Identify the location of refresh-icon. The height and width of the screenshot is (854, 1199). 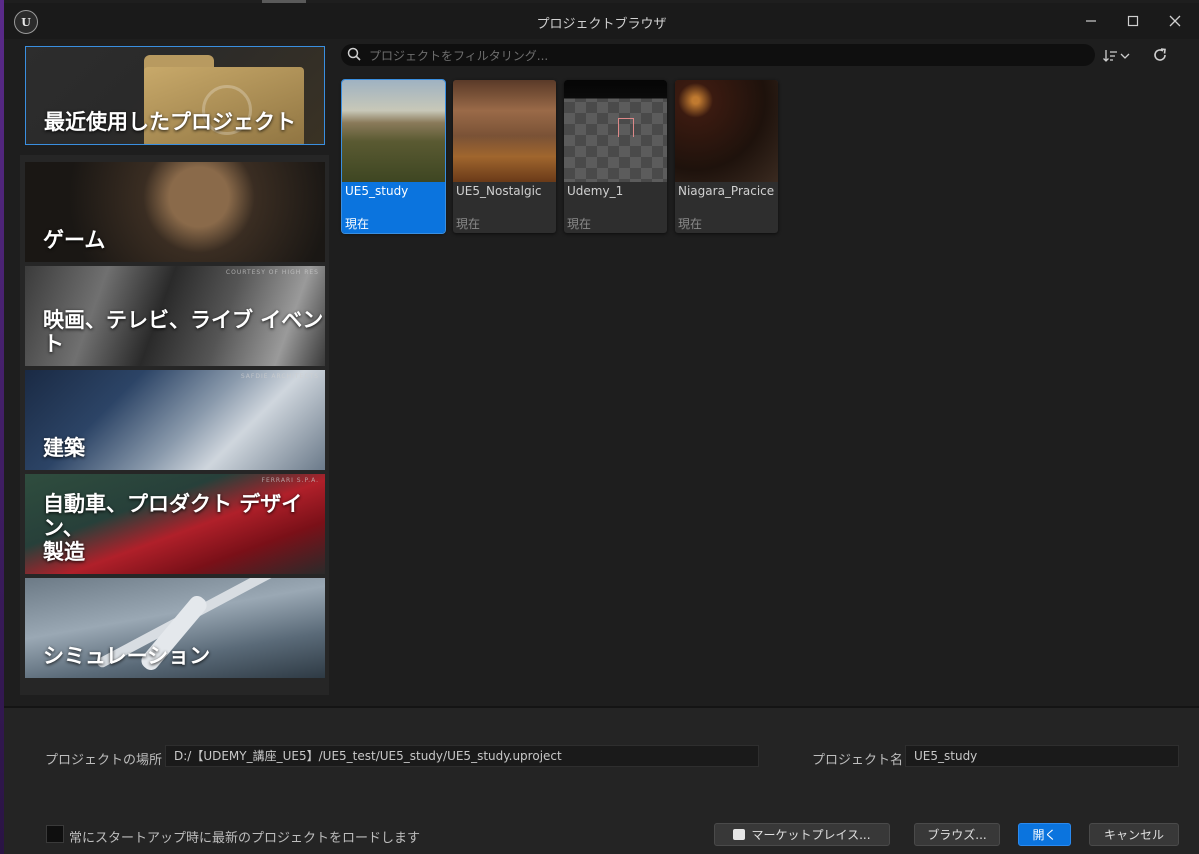
(1160, 54).